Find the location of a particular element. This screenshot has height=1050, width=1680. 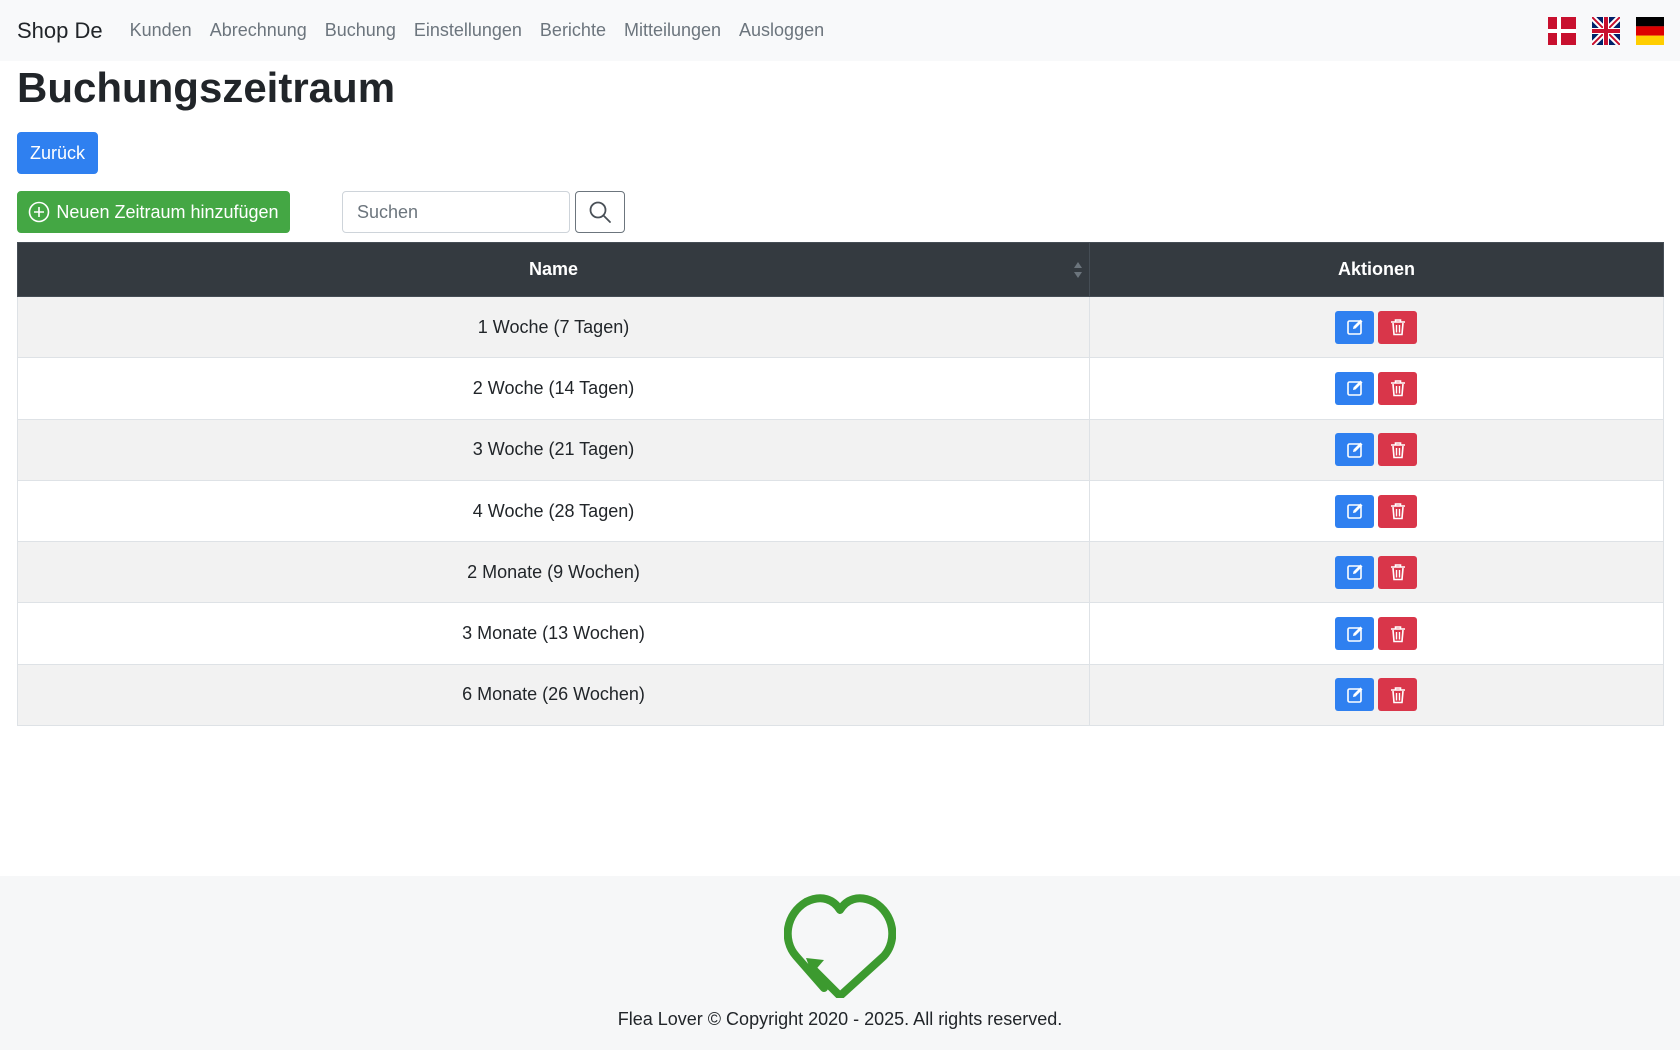

germany-flag-icon is located at coordinates (1650, 31).